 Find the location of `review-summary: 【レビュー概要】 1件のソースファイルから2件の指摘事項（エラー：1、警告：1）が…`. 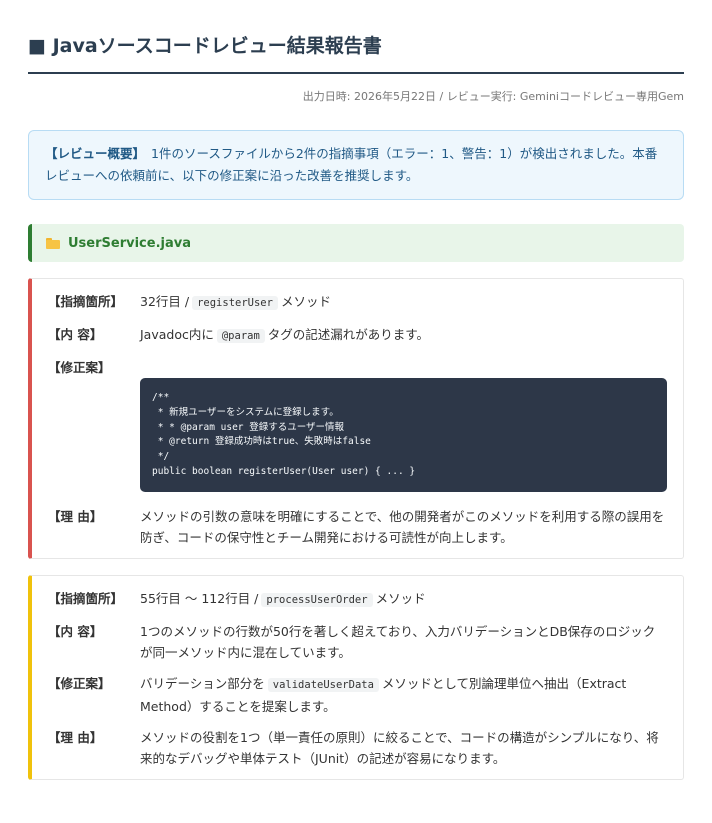

review-summary: 【レビュー概要】 1件のソースファイルから2件の指摘事項（エラー：1、警告：1）が… is located at coordinates (356, 165).